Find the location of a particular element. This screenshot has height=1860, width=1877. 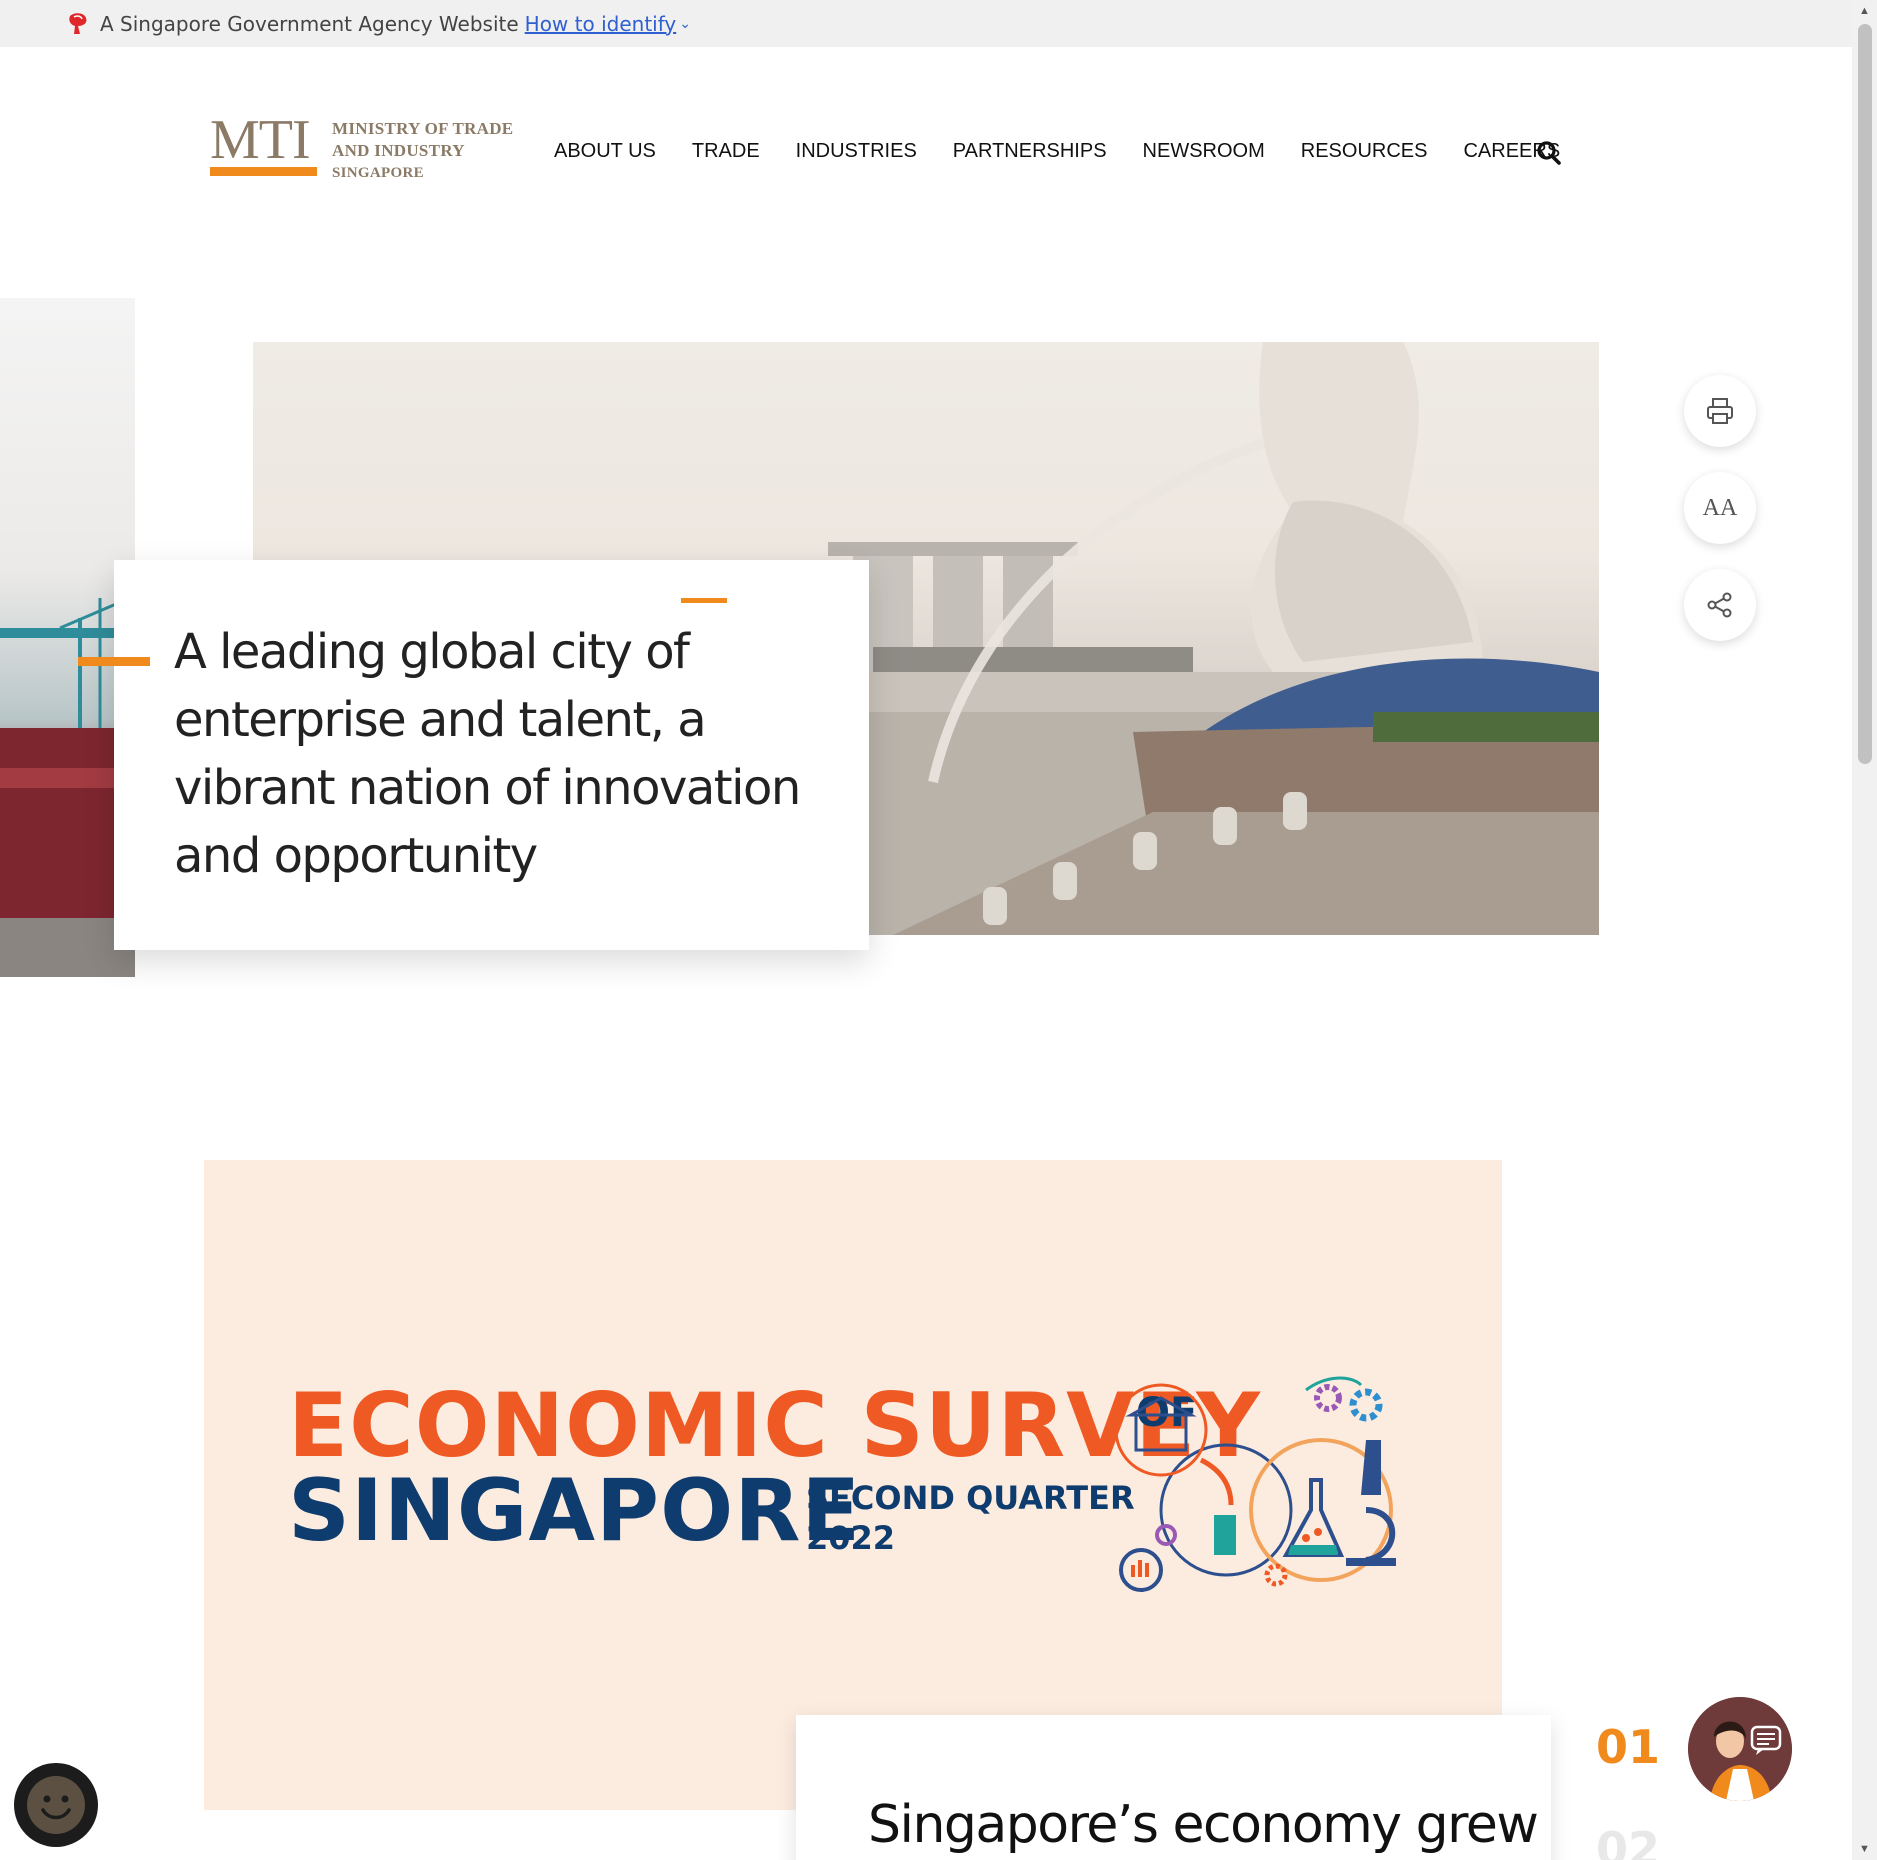

chevron-down-icon: ⌄ is located at coordinates (685, 24).